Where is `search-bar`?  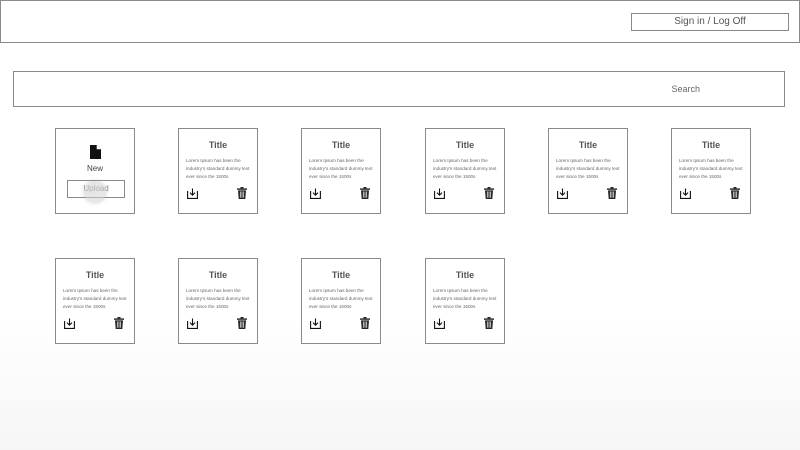
search-bar is located at coordinates (399, 89).